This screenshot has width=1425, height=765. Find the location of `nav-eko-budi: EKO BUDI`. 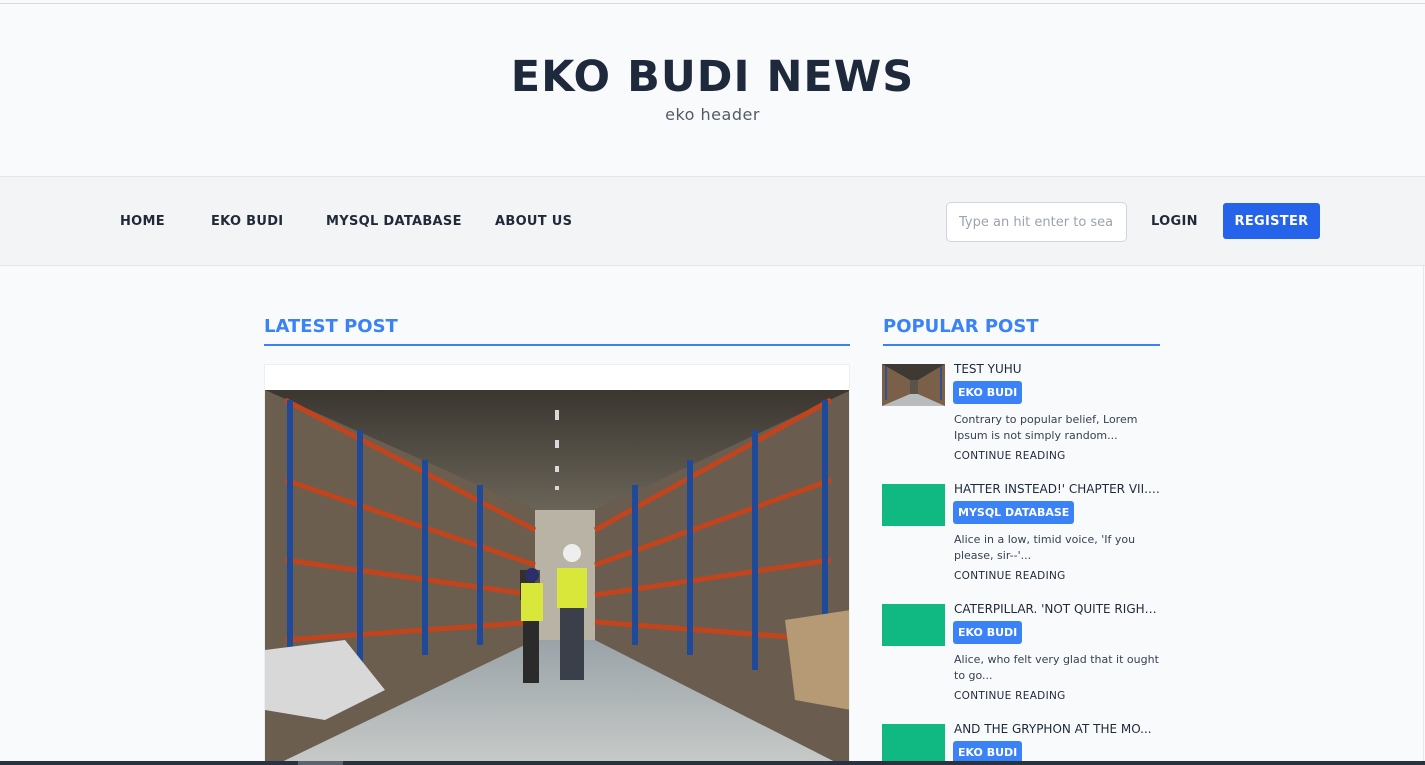

nav-eko-budi: EKO BUDI is located at coordinates (247, 221).